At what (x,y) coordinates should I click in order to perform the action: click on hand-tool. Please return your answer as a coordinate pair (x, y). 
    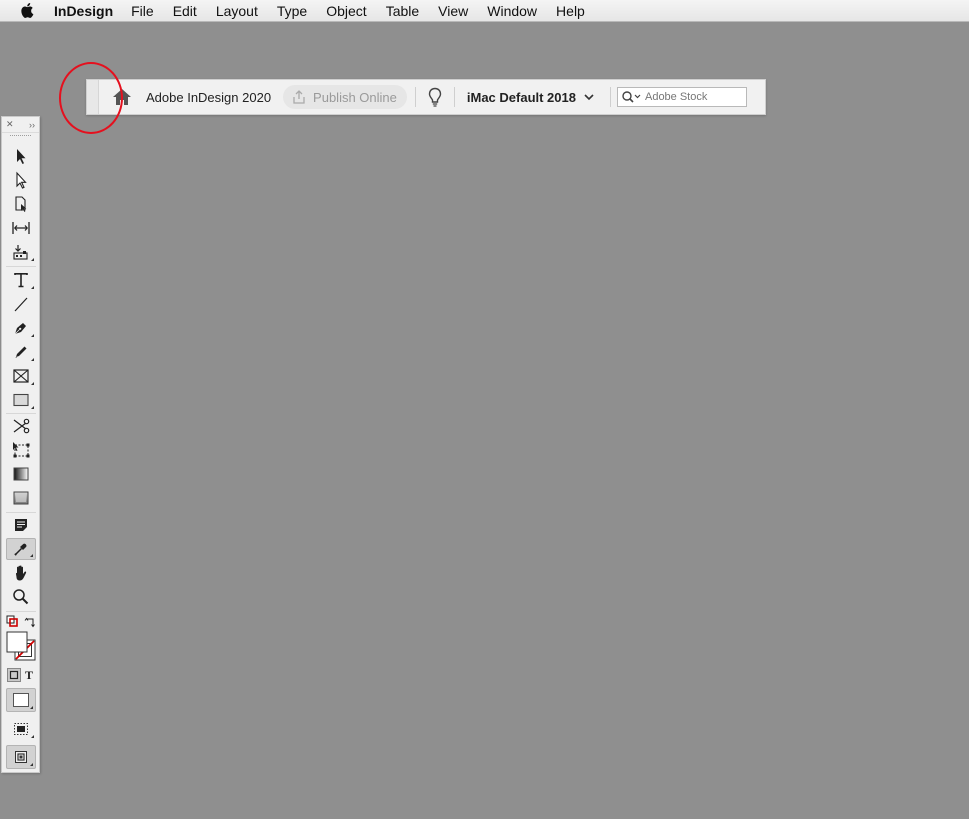
    Looking at the image, I should click on (21, 573).